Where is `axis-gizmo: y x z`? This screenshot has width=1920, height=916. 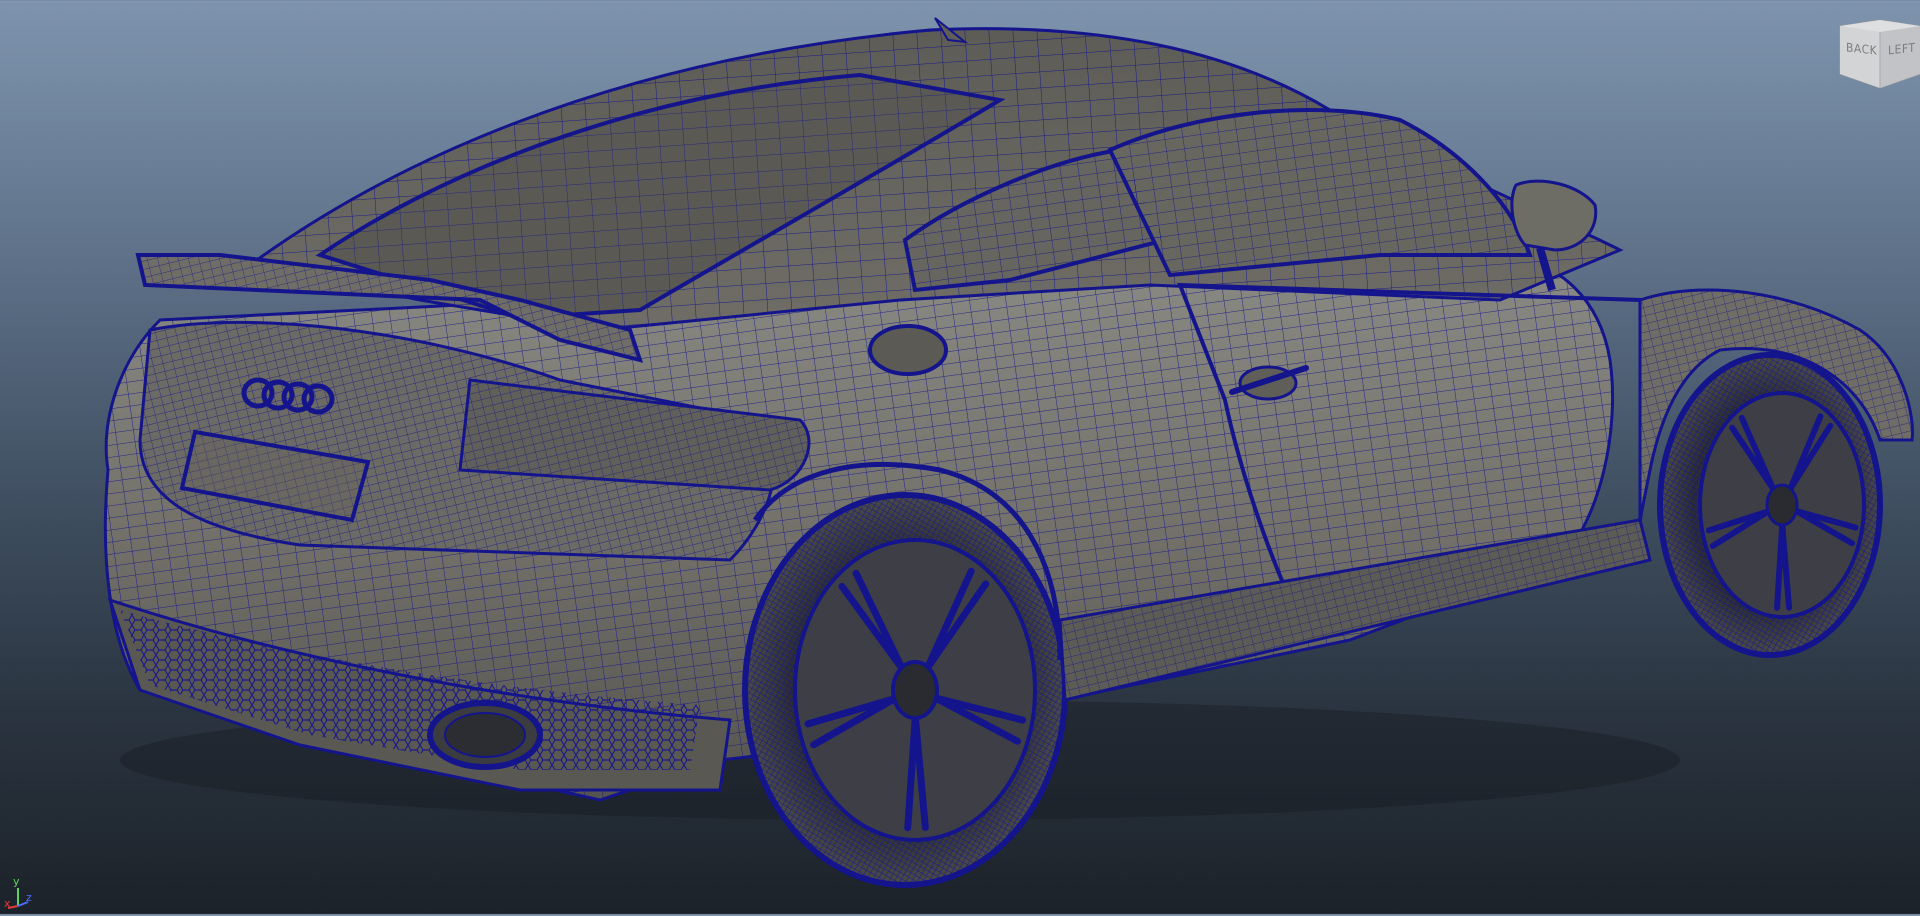 axis-gizmo: y x z is located at coordinates (22, 890).